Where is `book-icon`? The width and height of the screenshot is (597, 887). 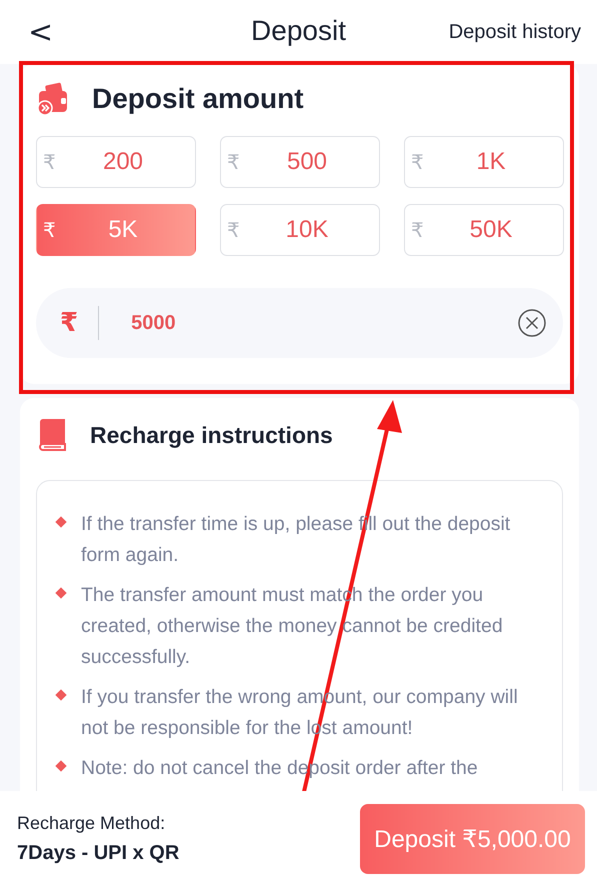 book-icon is located at coordinates (52, 435).